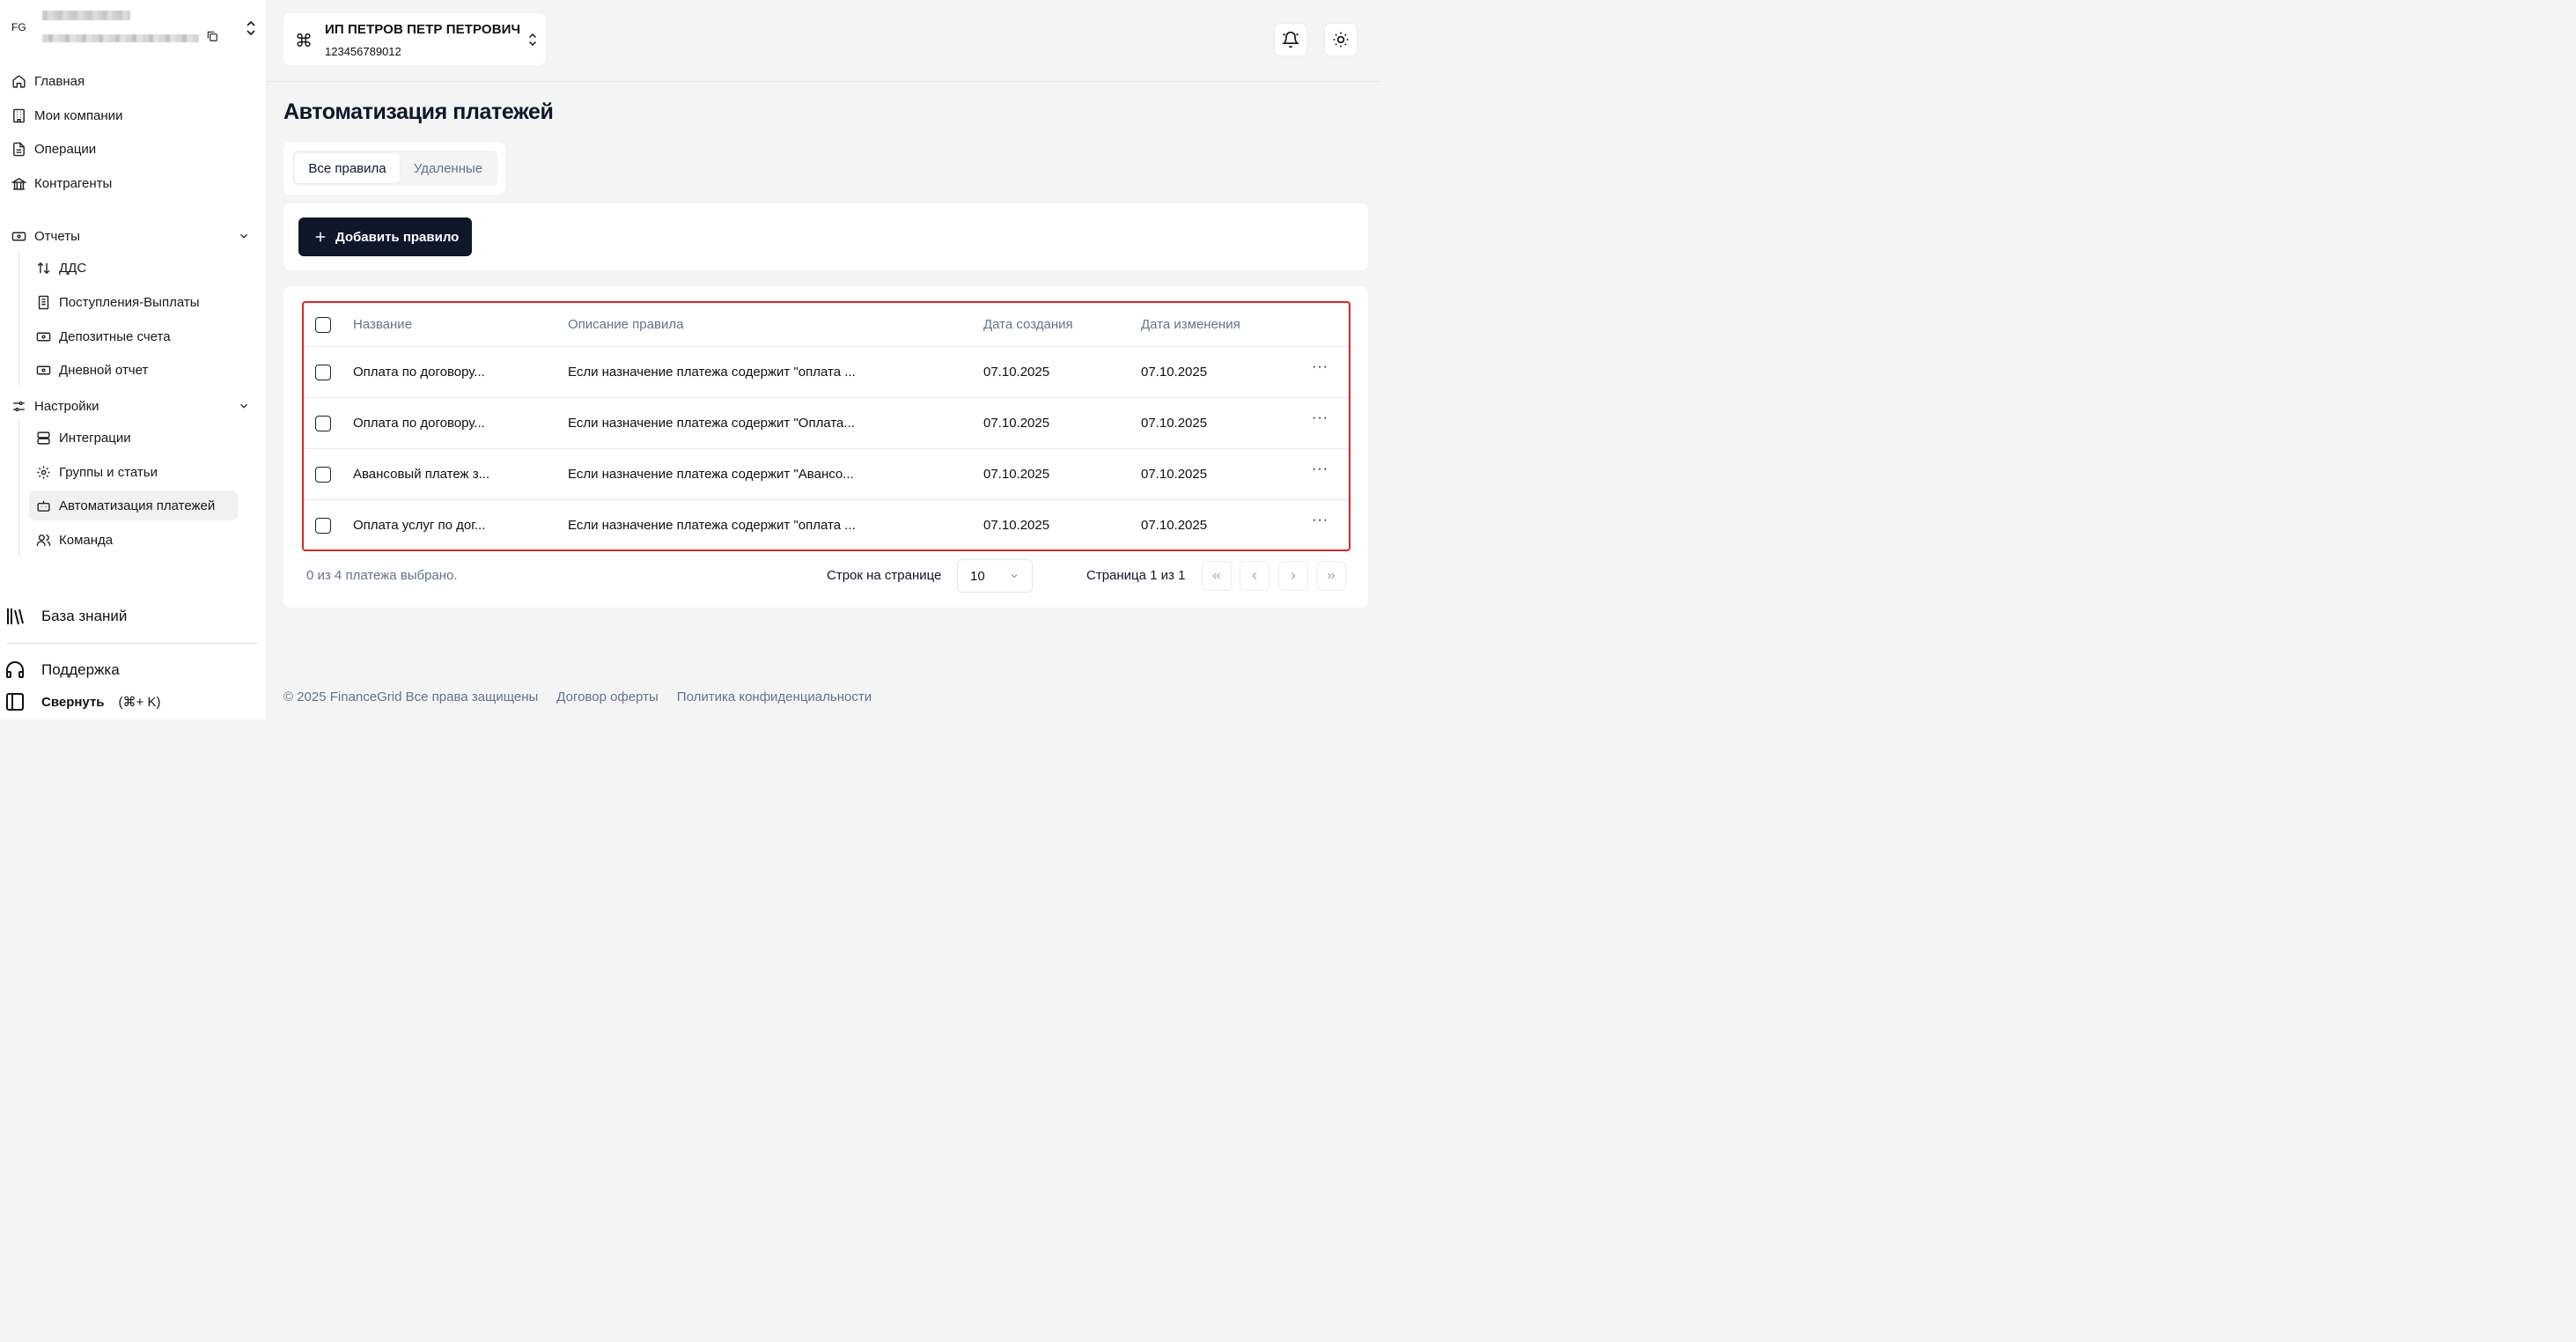  What do you see at coordinates (87, 540) in the screenshot?
I see `sidebar-item-label: Команда` at bounding box center [87, 540].